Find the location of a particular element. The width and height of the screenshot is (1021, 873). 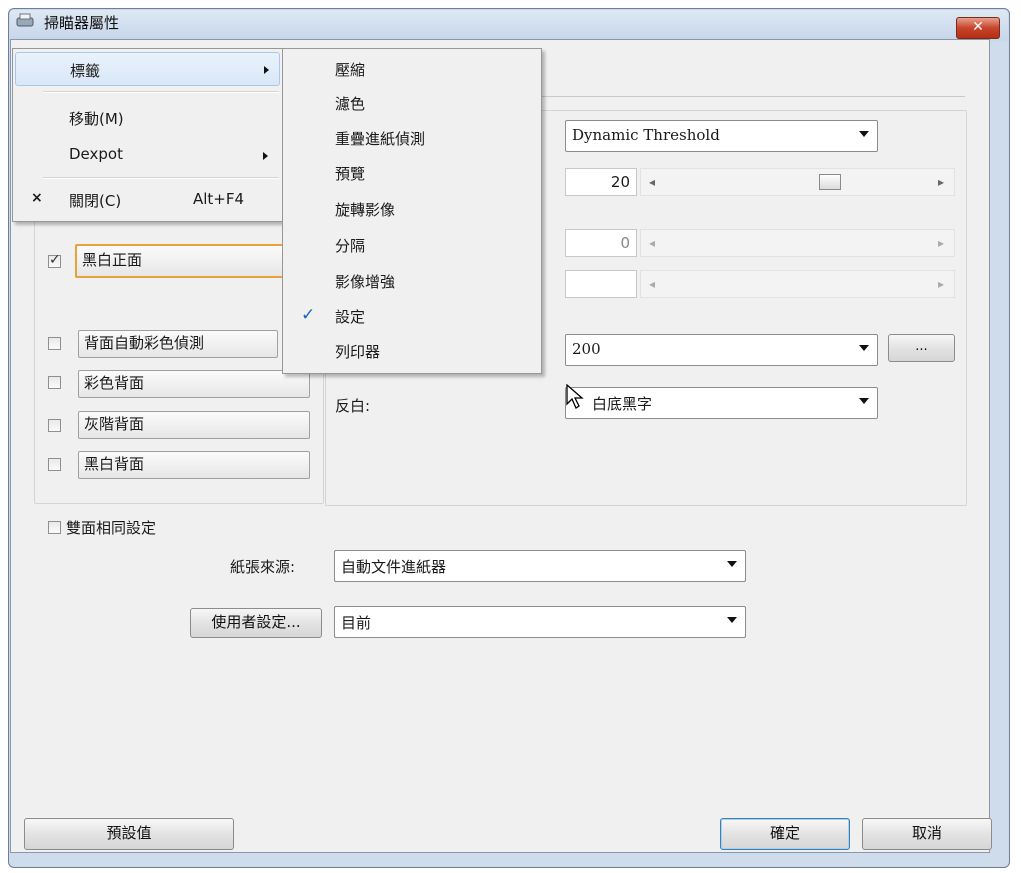

combo-value: 200 is located at coordinates (586, 349).